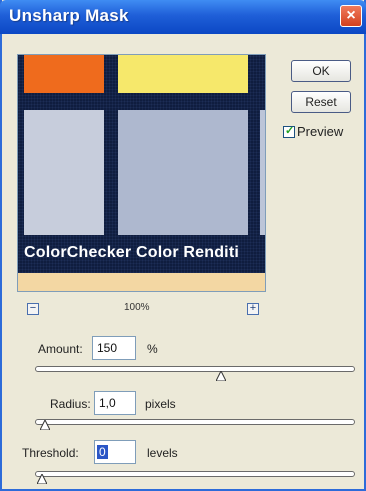 The image size is (366, 491). What do you see at coordinates (183, 172) in the screenshot?
I see `swatch-grey-center` at bounding box center [183, 172].